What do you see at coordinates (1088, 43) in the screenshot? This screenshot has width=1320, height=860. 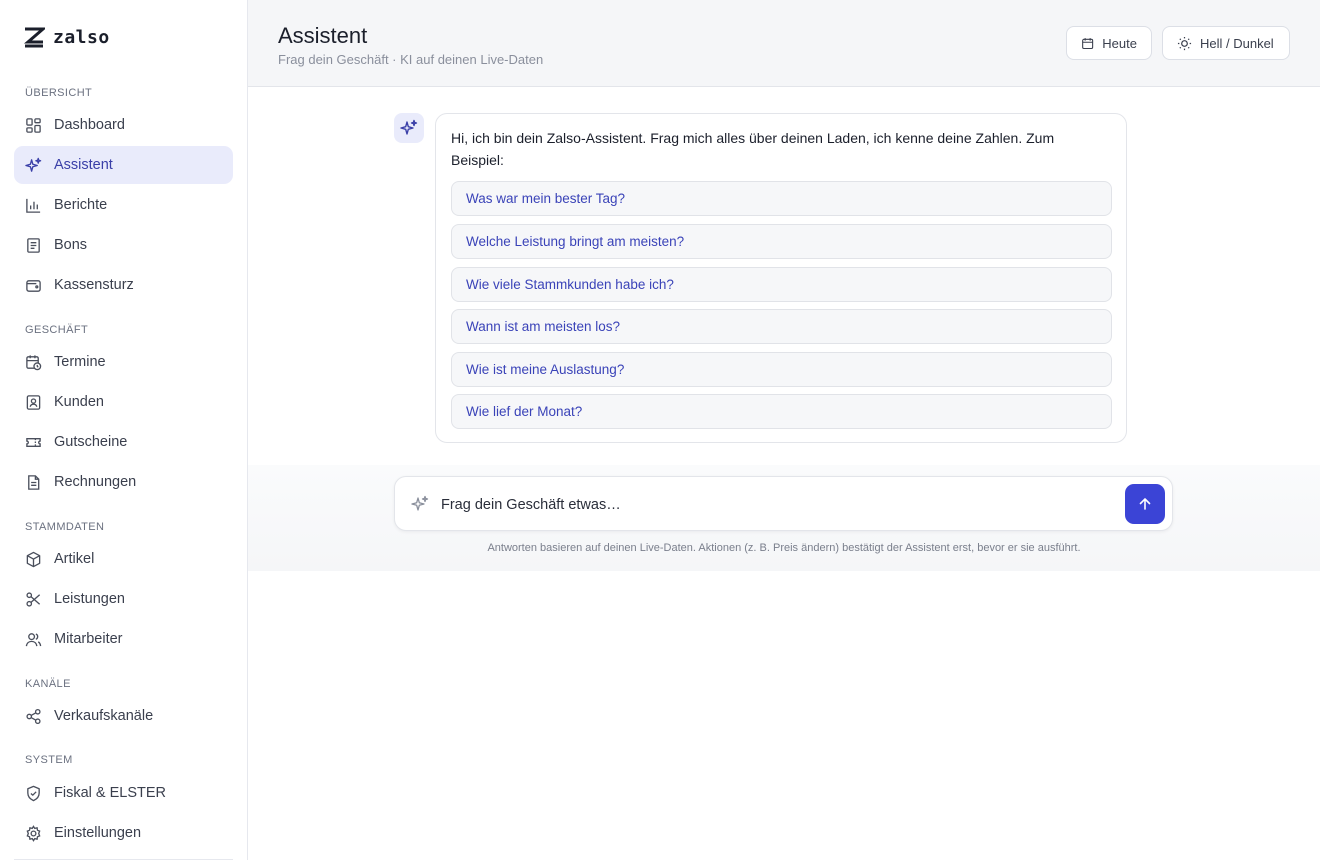 I see `calendar-icon` at bounding box center [1088, 43].